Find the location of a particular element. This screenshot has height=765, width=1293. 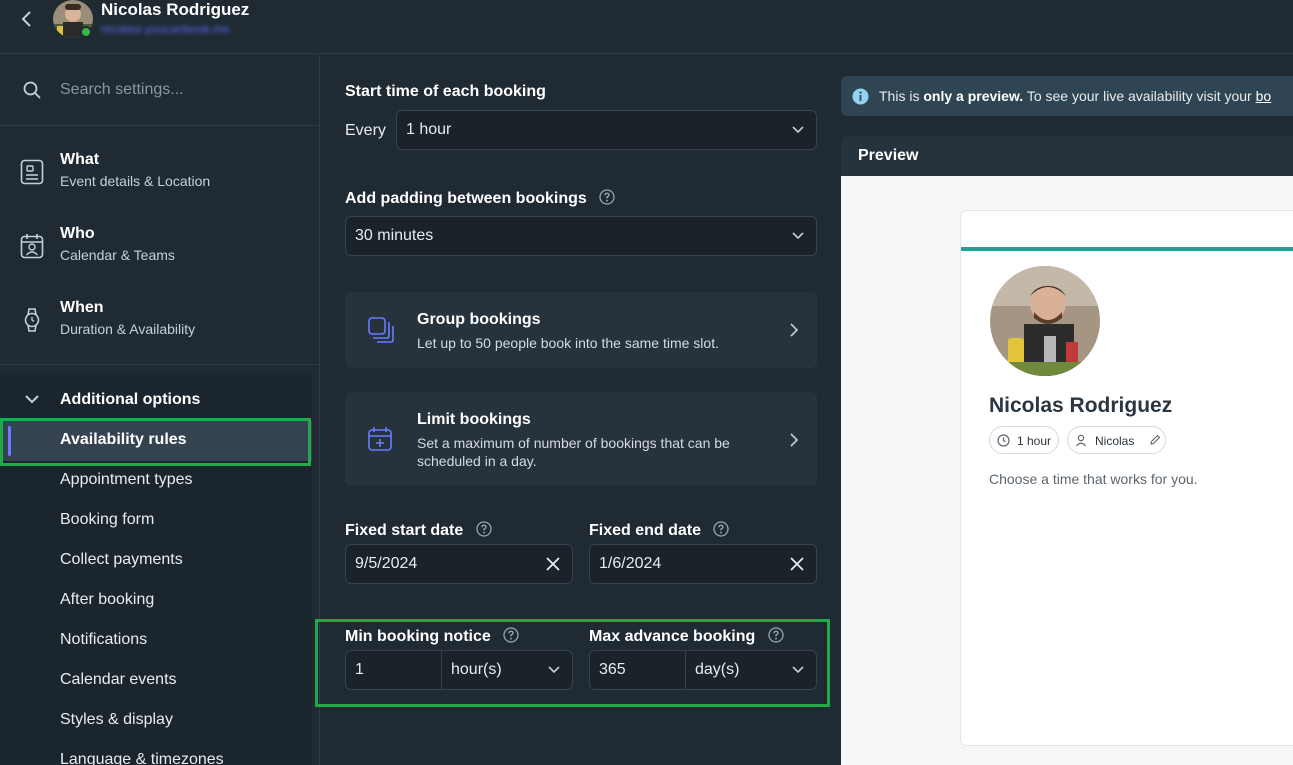

nav-title: What is located at coordinates (80, 159).